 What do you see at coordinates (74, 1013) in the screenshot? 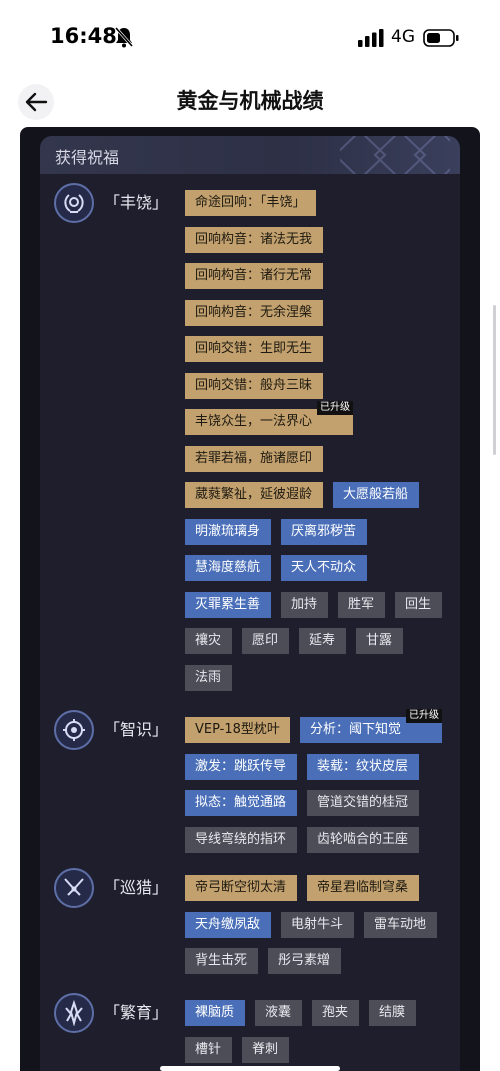
I see `propagation-swarm-icon` at bounding box center [74, 1013].